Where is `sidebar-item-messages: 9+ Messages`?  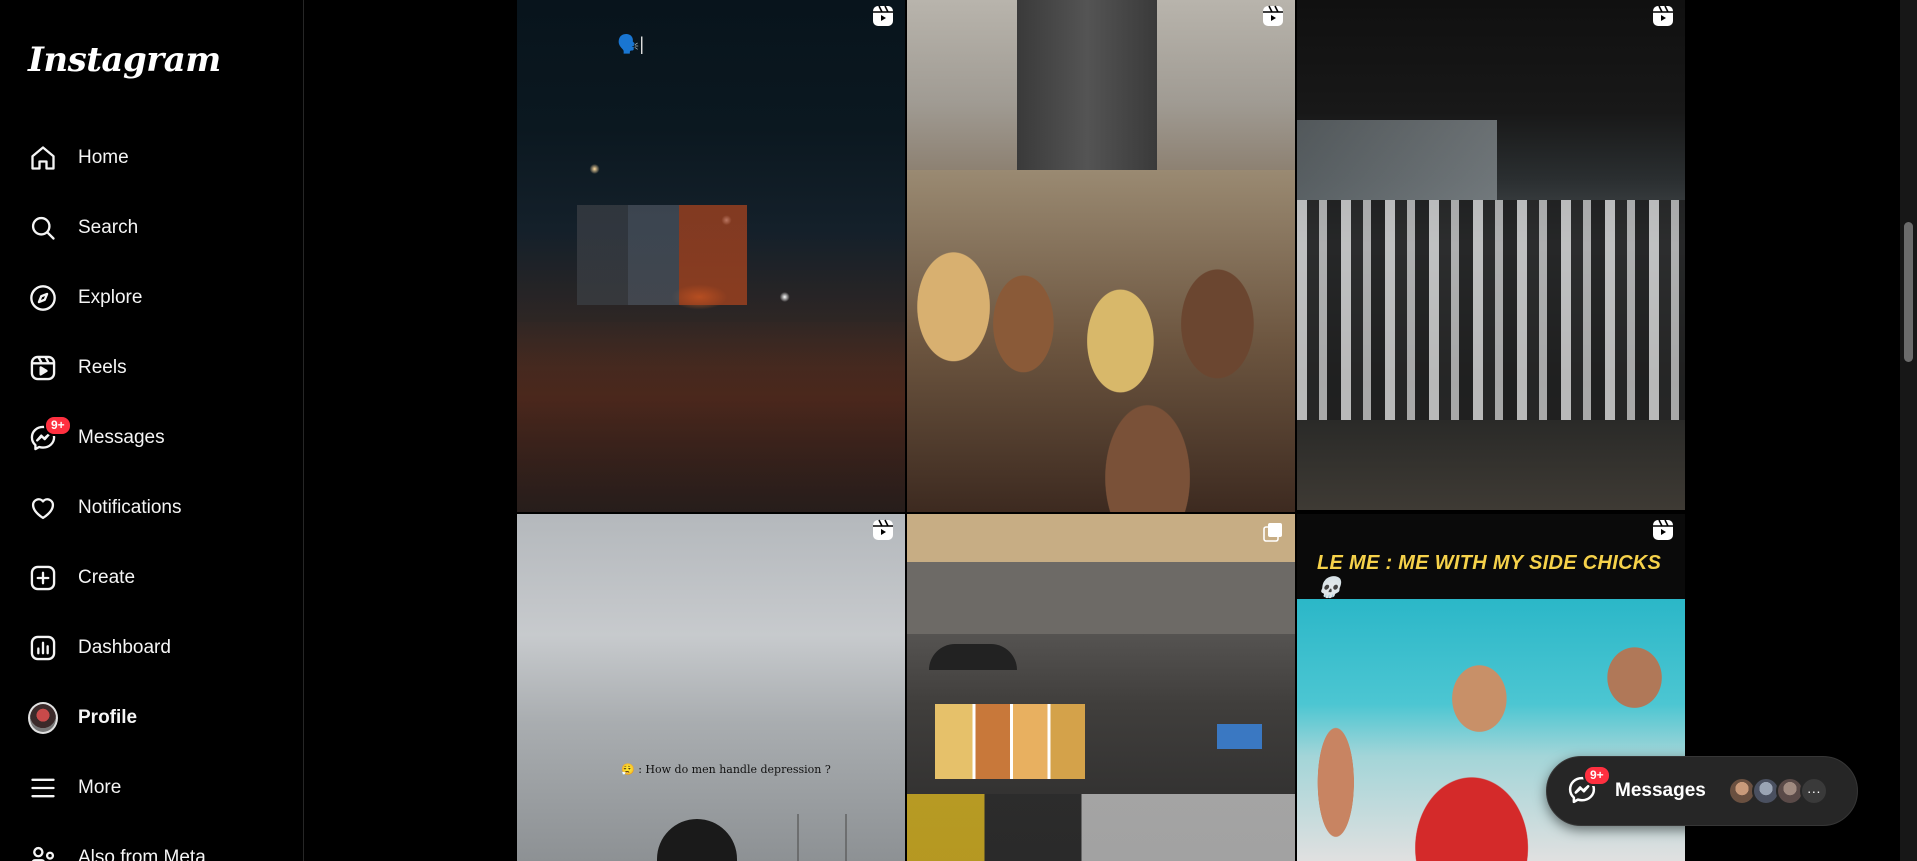 sidebar-item-messages: 9+ Messages is located at coordinates (152, 438).